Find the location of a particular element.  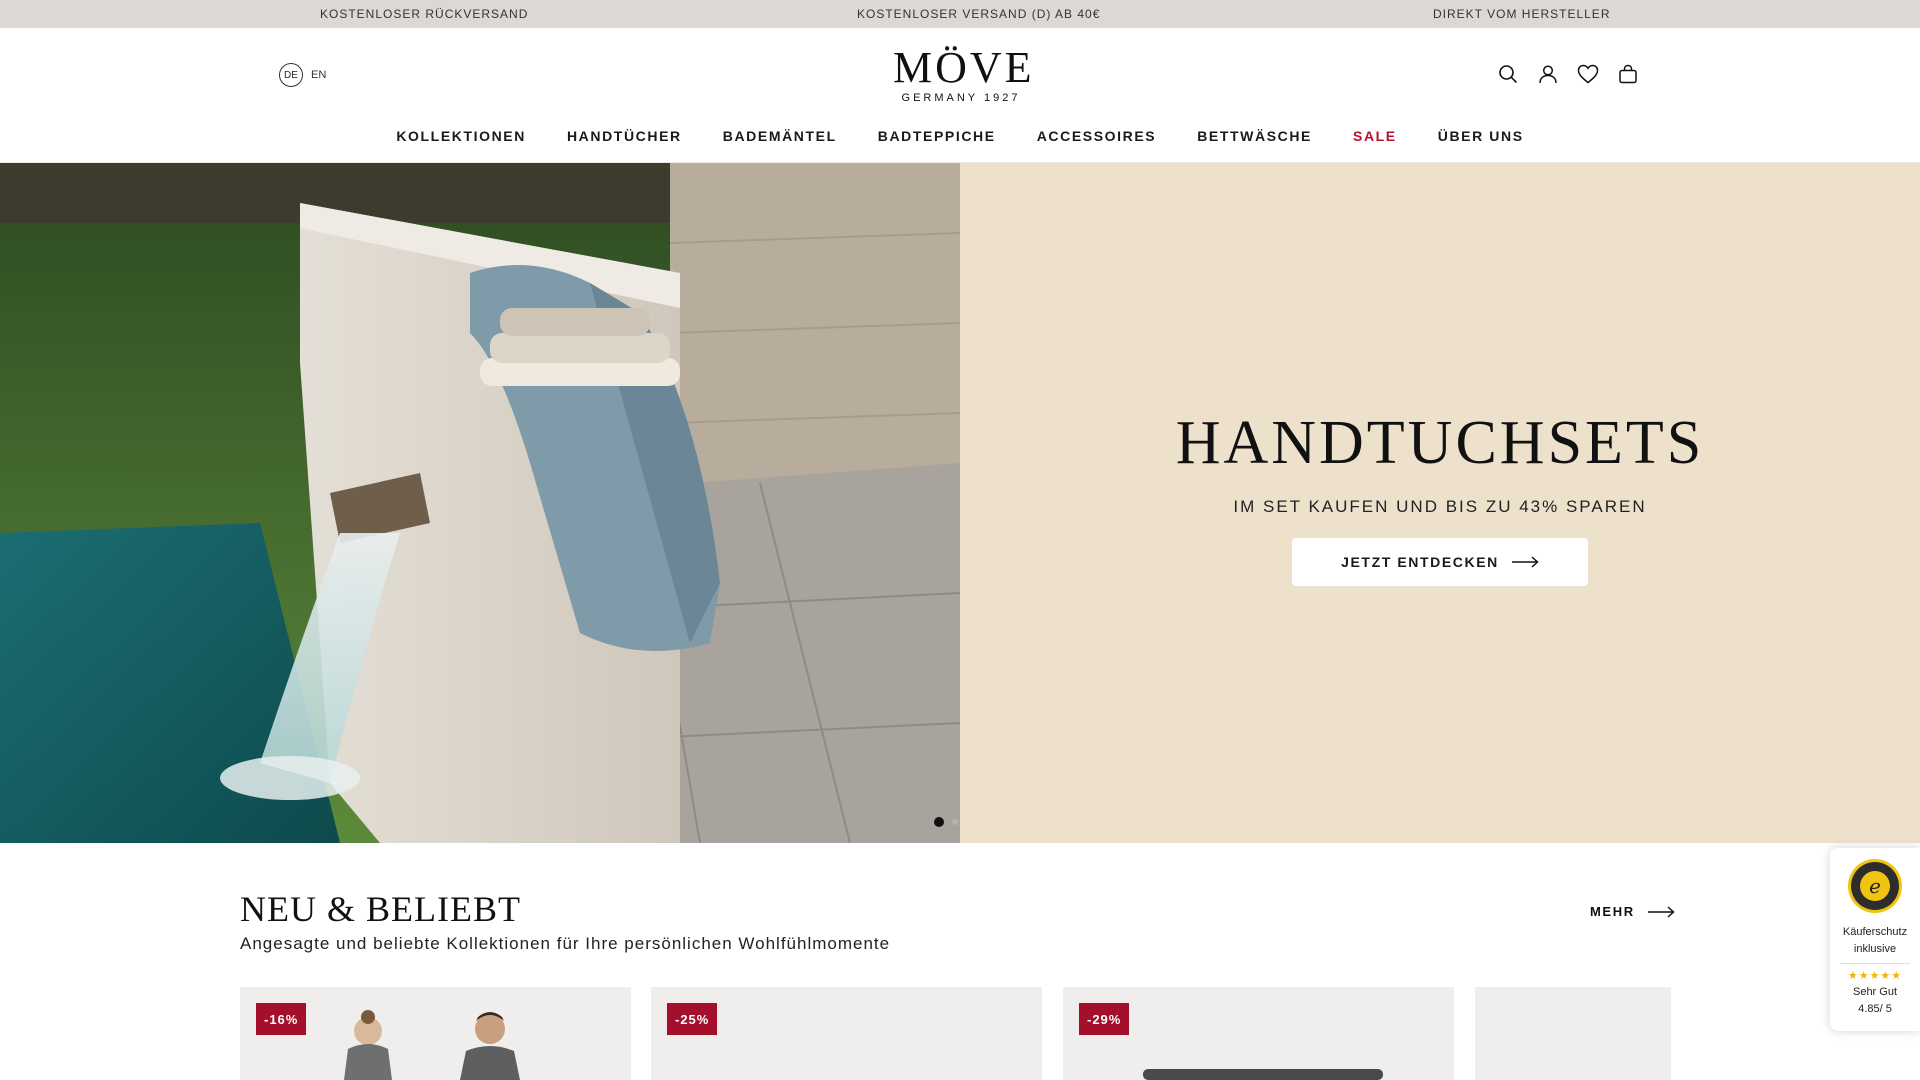

product-card is located at coordinates (1573, 1033).